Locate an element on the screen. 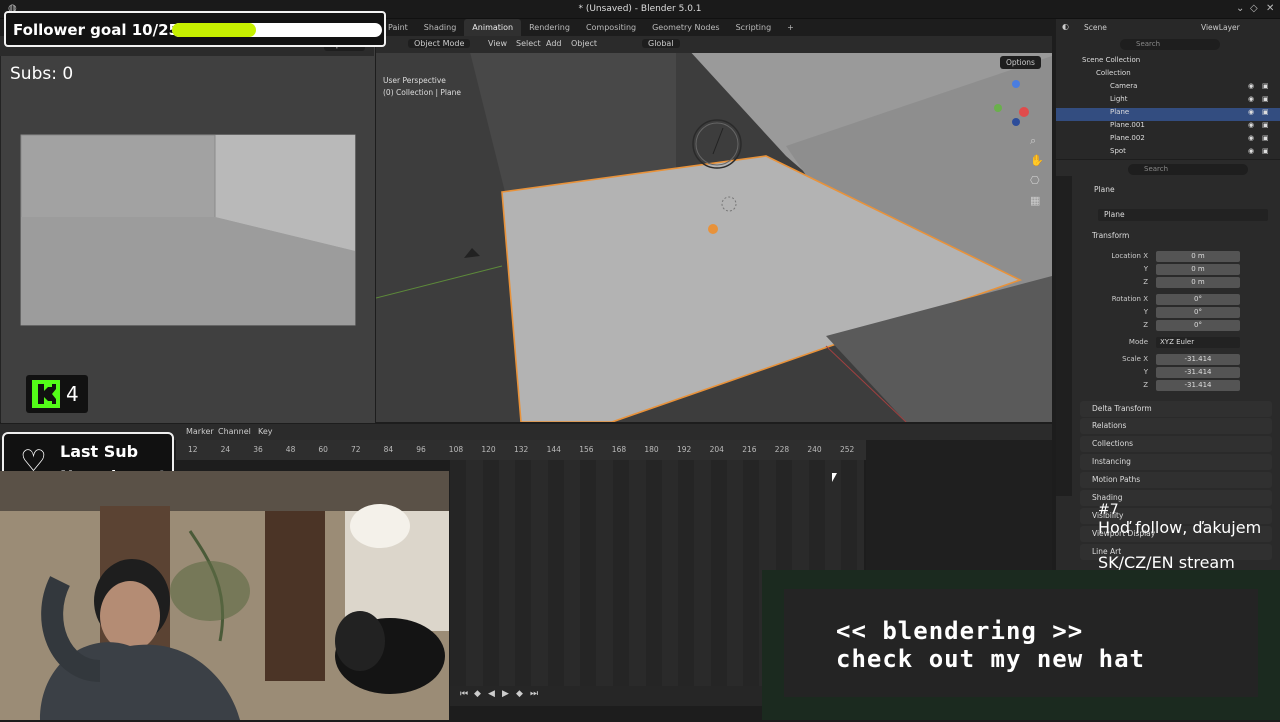  pan-hand-icon: ✋ is located at coordinates (1037, 160).